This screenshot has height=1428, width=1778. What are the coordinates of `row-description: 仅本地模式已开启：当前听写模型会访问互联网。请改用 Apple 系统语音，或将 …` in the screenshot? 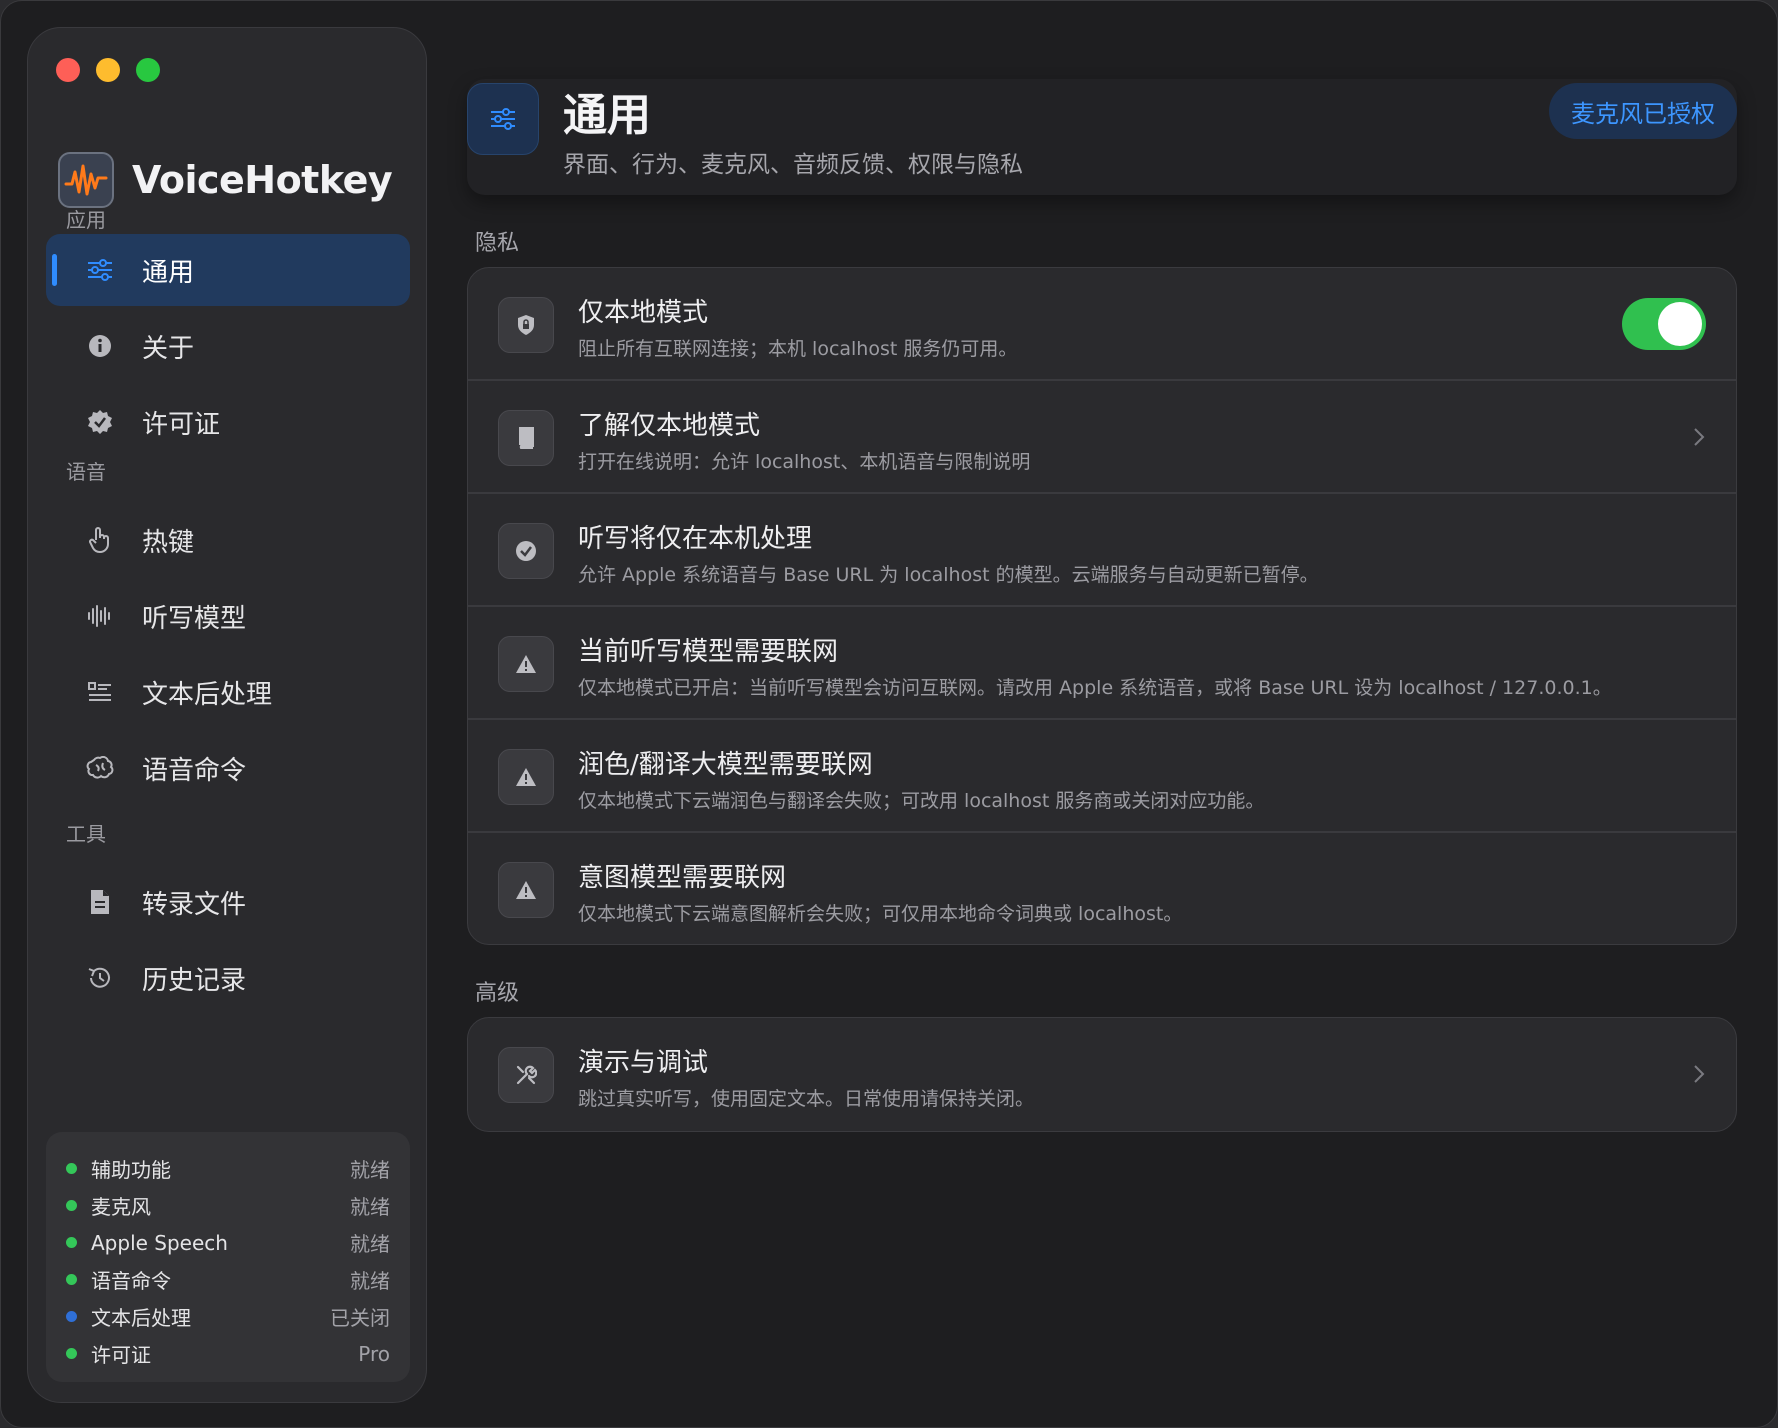 It's located at (1095, 688).